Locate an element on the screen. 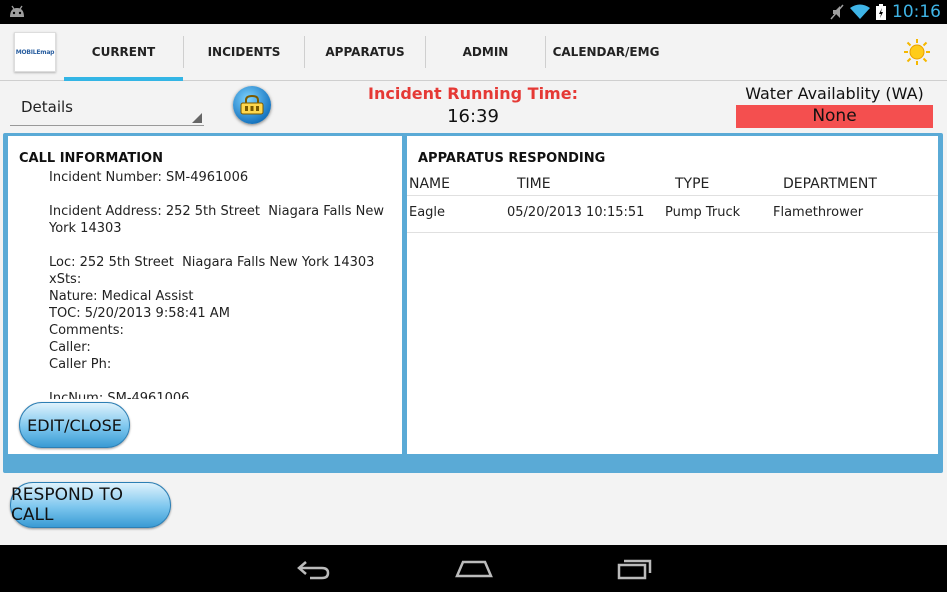  call-info-line: TOC: 5/20/2013 9:58:41 AM is located at coordinates (139, 313).